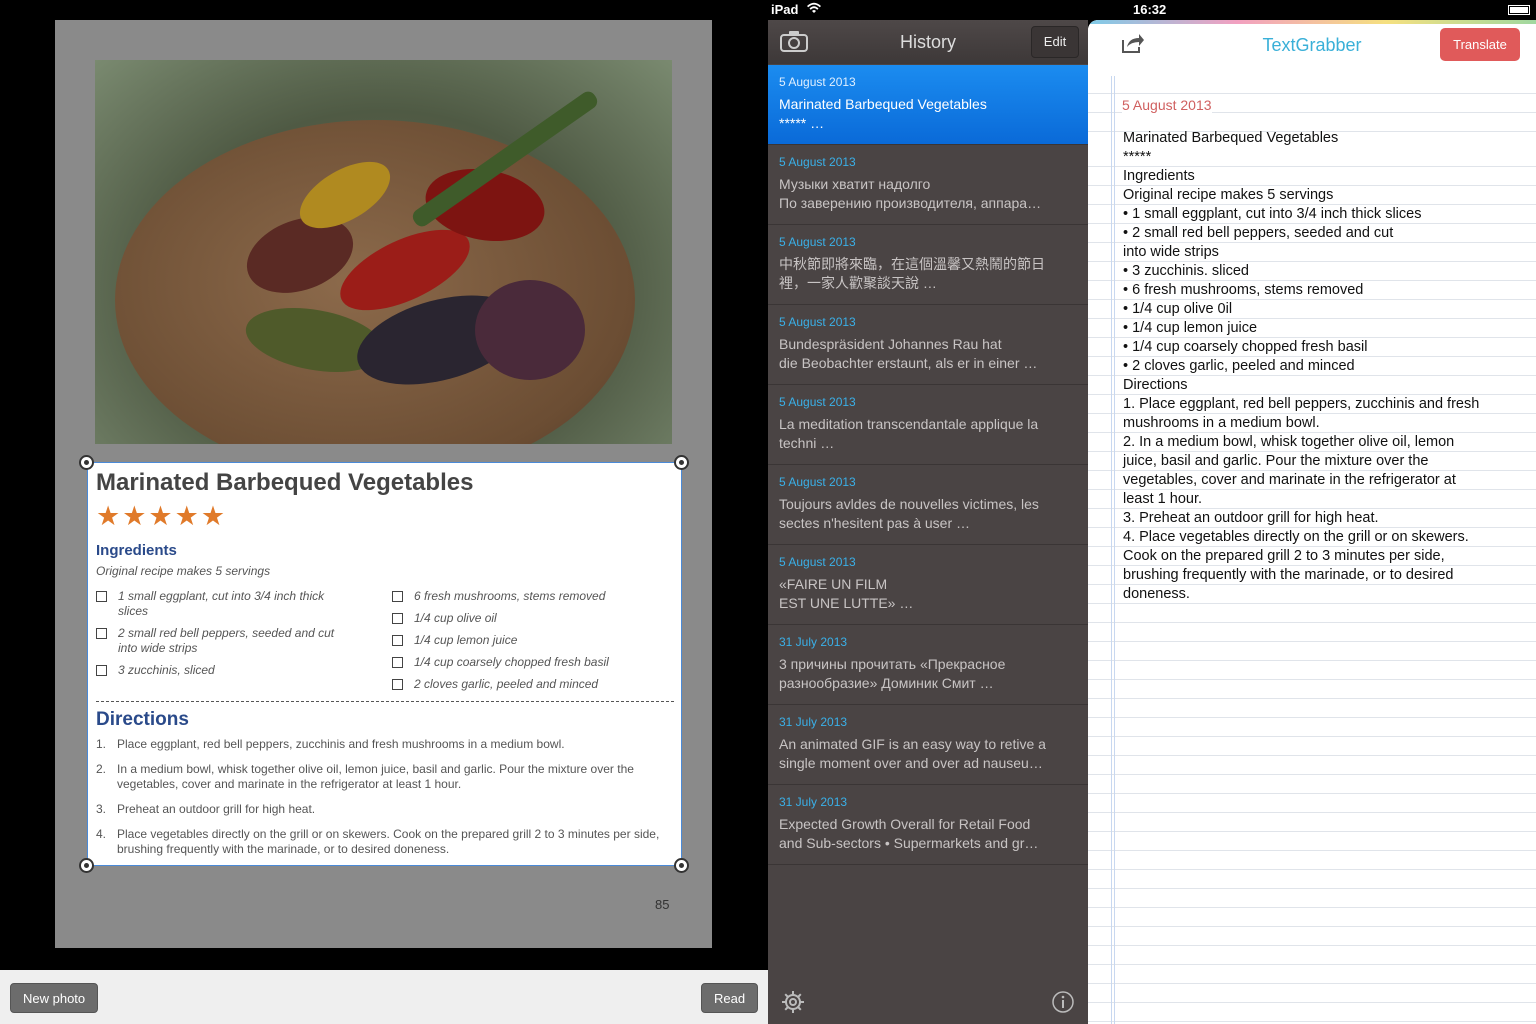  Describe the element at coordinates (1155, 385) in the screenshot. I see `text-line: Directions` at that location.